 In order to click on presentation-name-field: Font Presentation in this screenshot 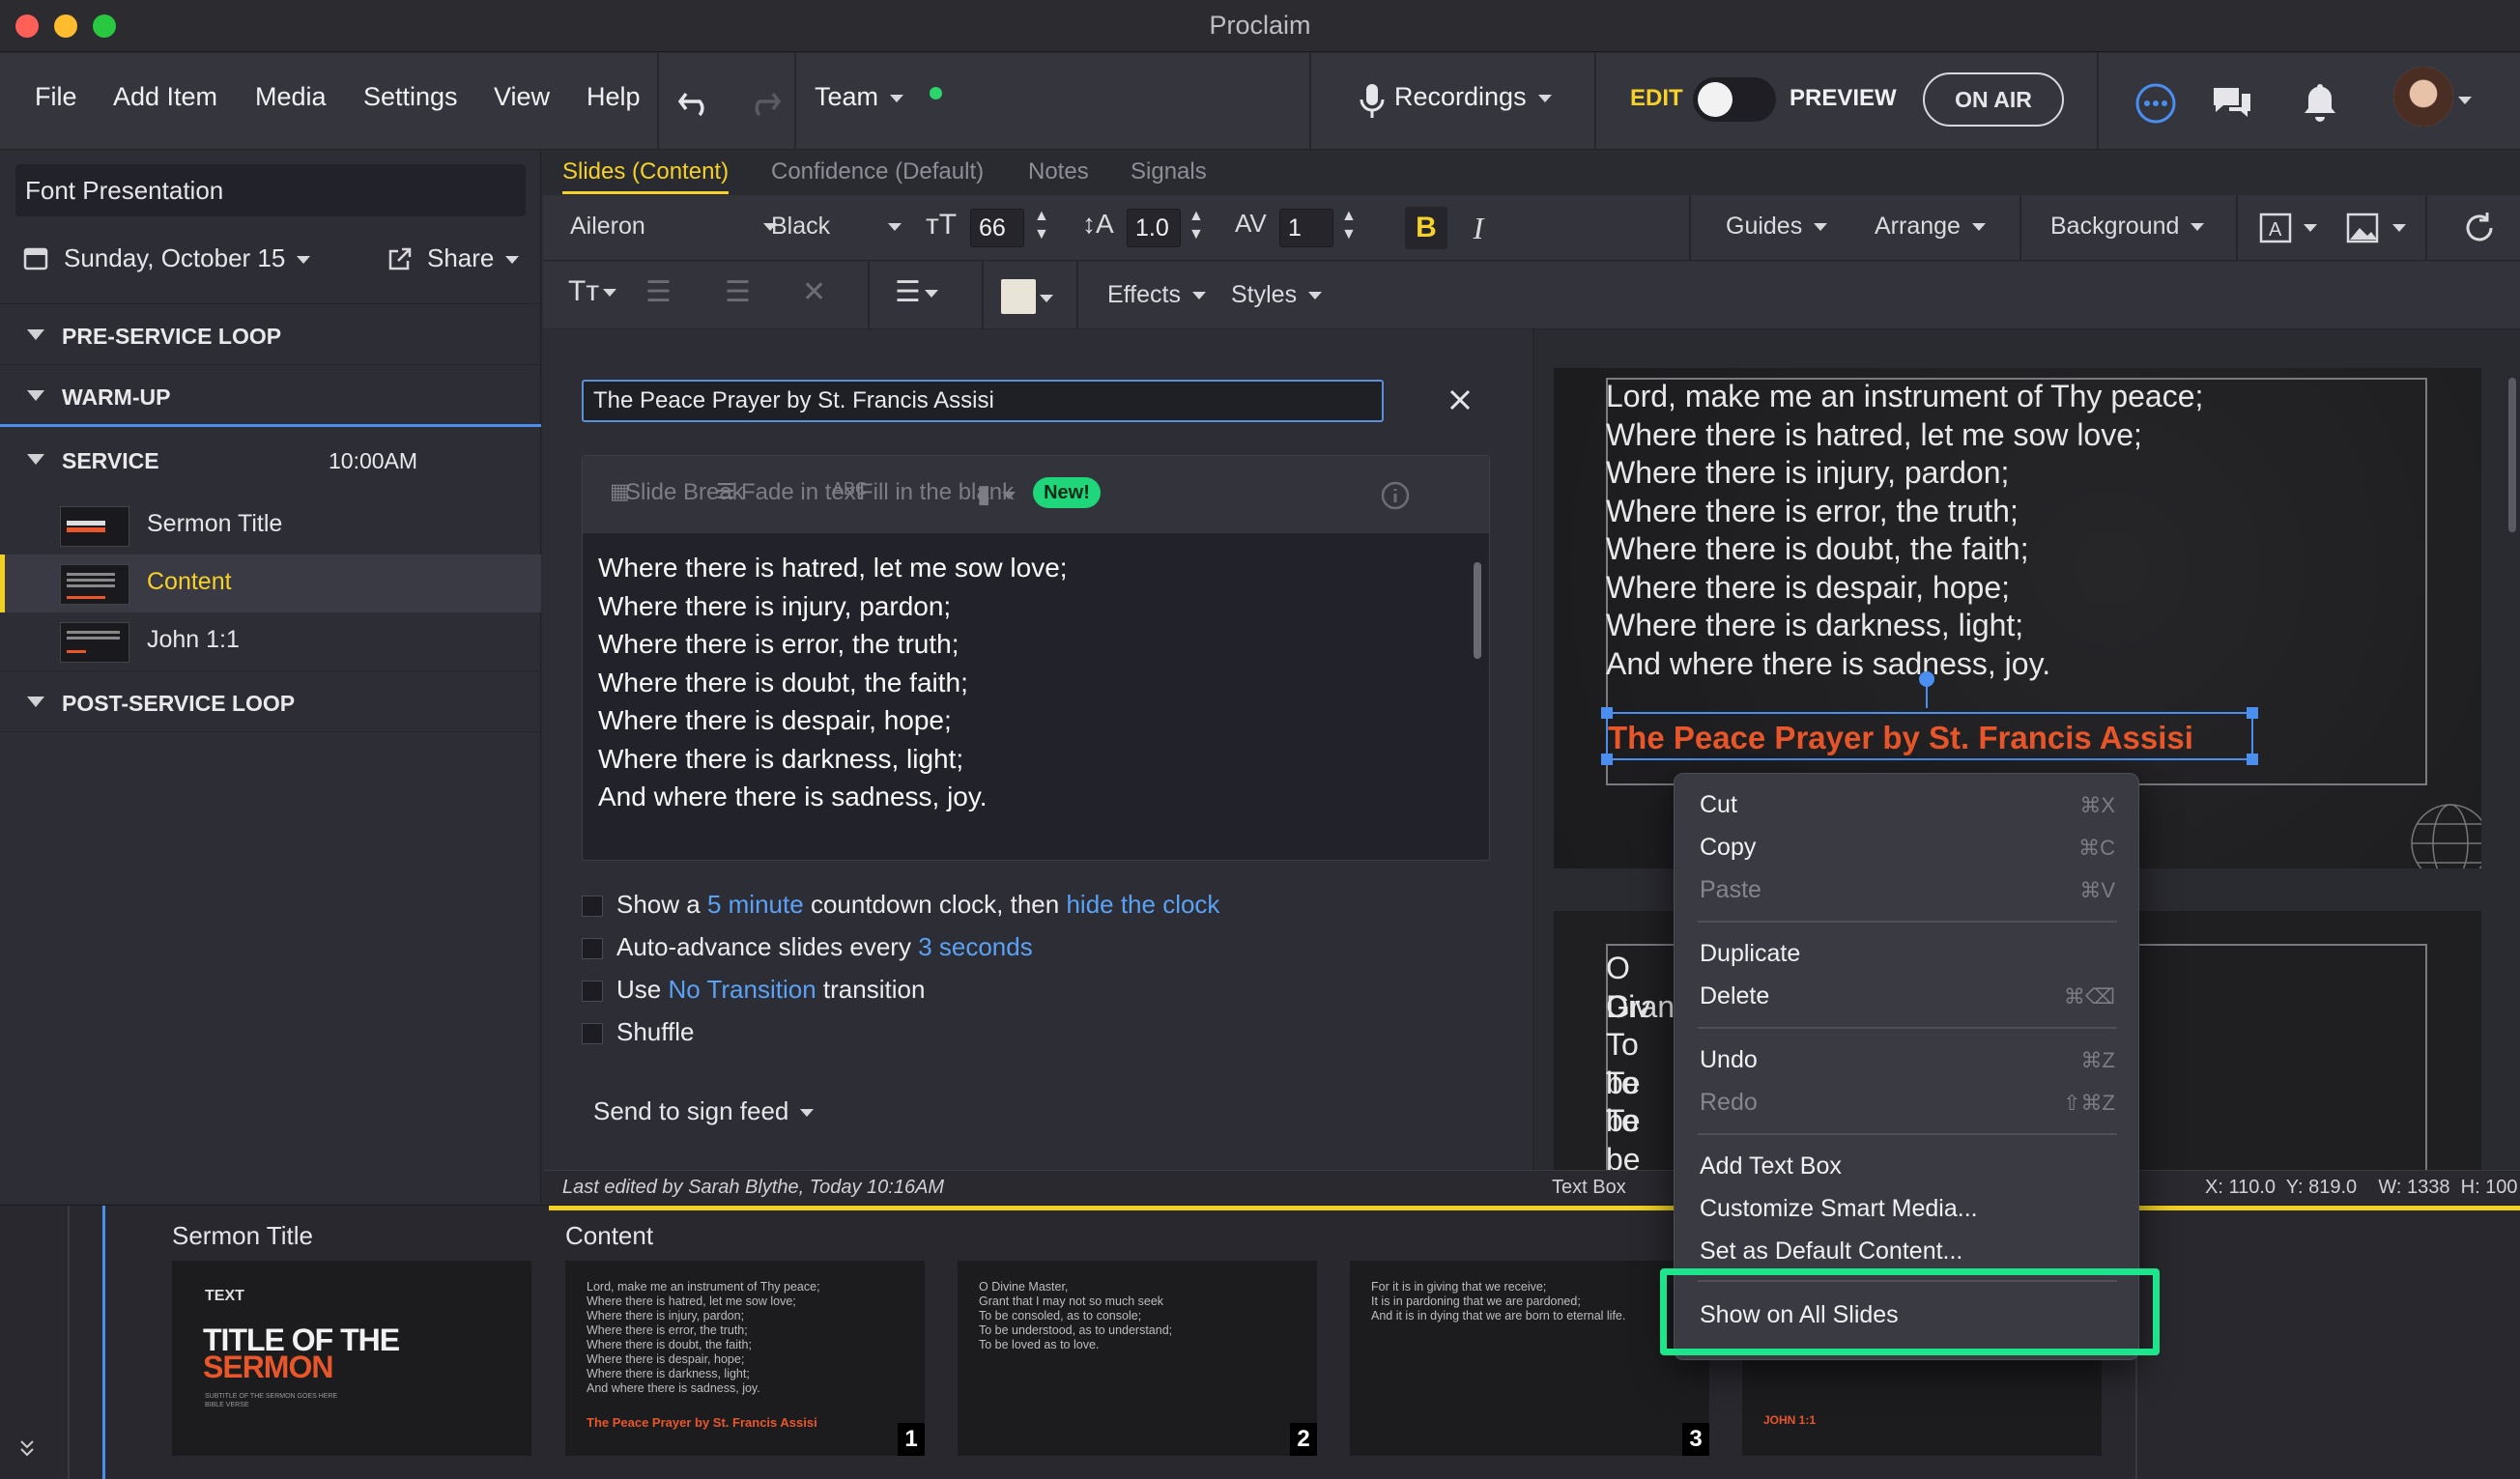, I will do `click(271, 190)`.